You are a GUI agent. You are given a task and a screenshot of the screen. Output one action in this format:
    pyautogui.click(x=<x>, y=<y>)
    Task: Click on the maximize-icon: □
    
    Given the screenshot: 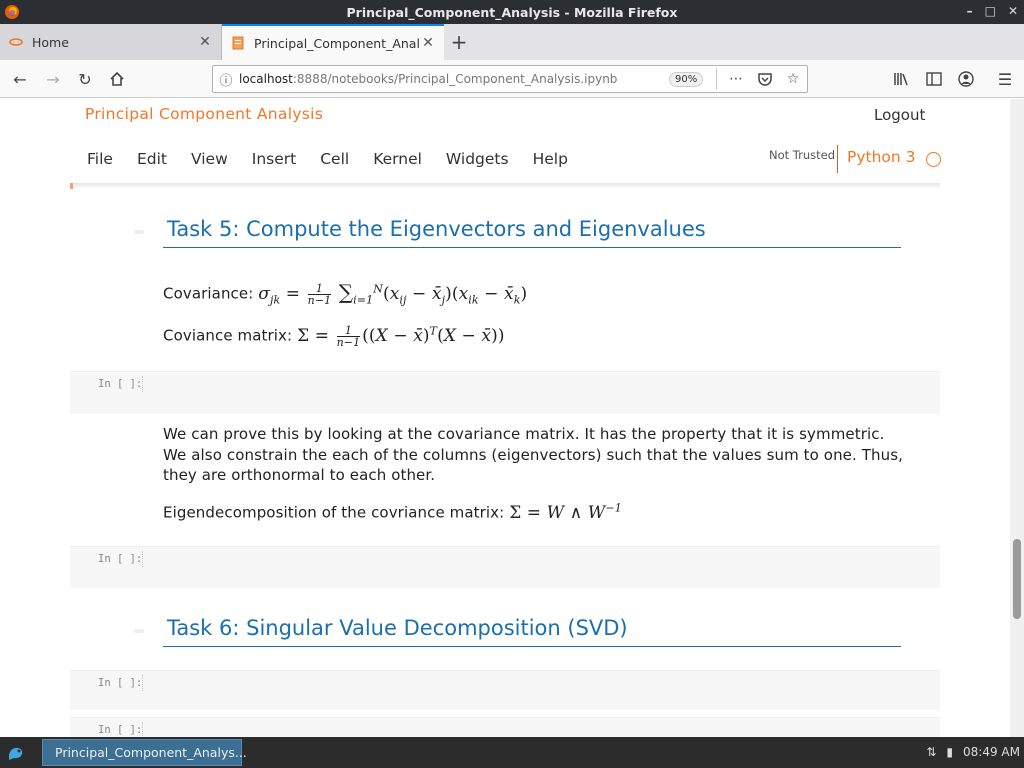 What is the action you would take?
    pyautogui.click(x=990, y=11)
    